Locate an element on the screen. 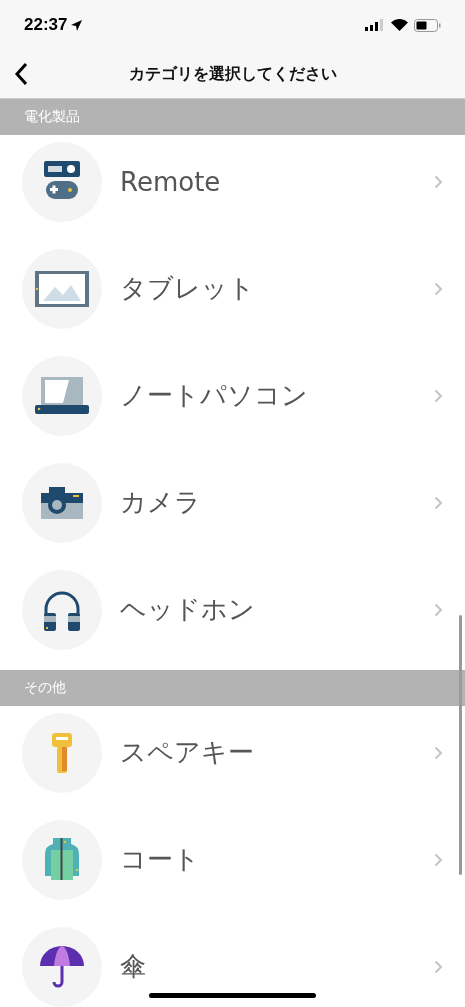 Image resolution: width=465 pixels, height=1007 pixels. location-arrow-icon is located at coordinates (77, 25).